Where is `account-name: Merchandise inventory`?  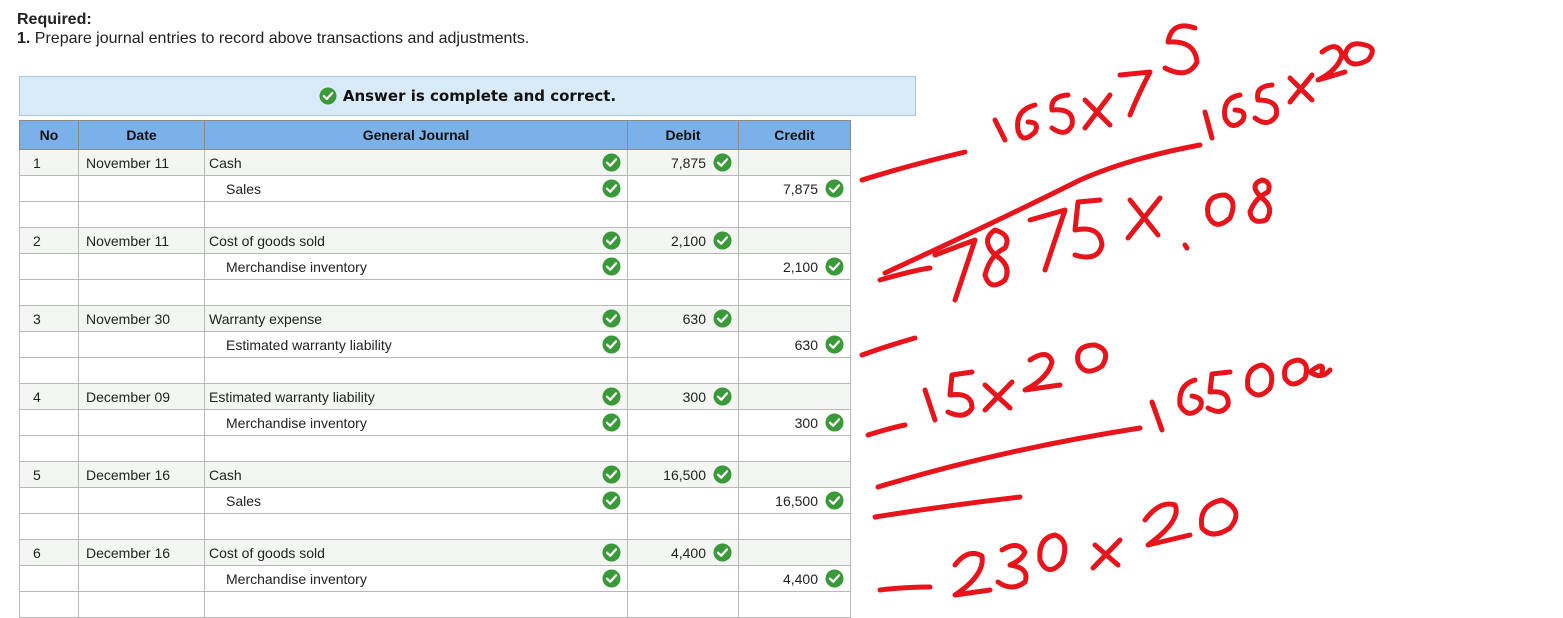 account-name: Merchandise inventory is located at coordinates (296, 422).